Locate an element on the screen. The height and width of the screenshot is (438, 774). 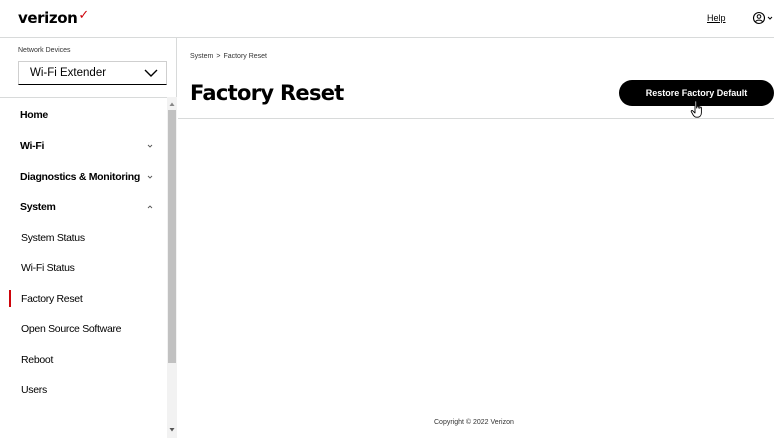
breadcrumb-system: System is located at coordinates (201, 56).